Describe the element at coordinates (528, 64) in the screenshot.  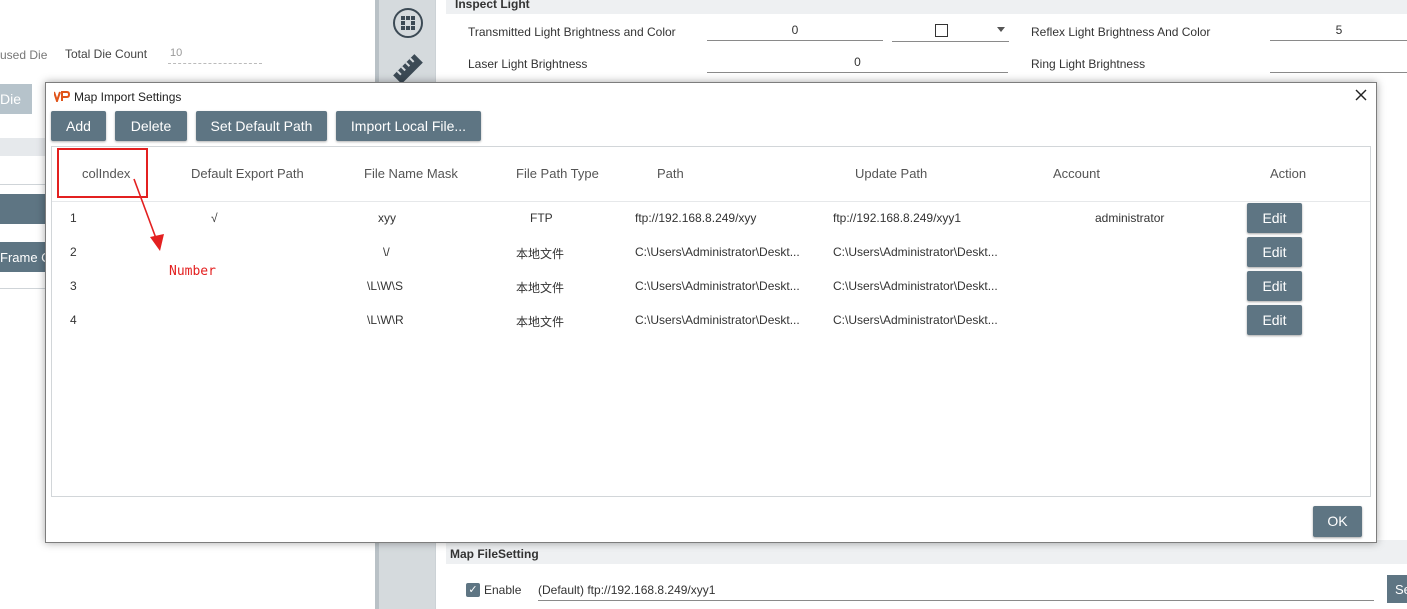
I see `laser-light-label: Laser Light Brightness` at that location.